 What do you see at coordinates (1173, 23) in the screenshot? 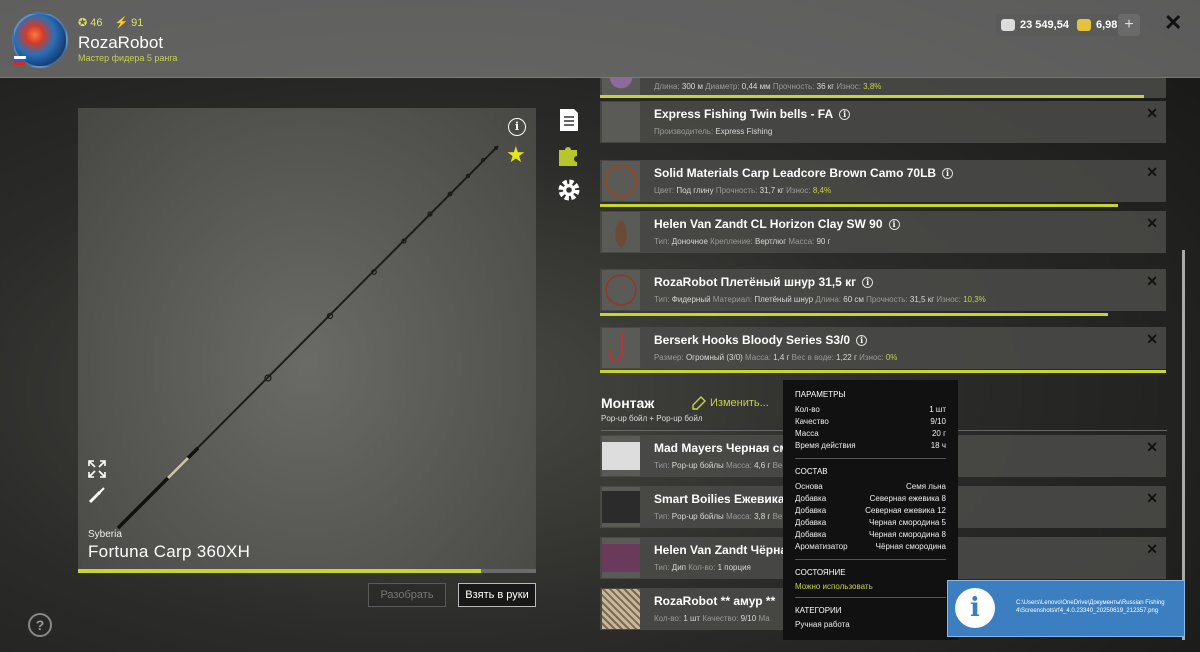
I see `close-icon: ✕` at bounding box center [1173, 23].